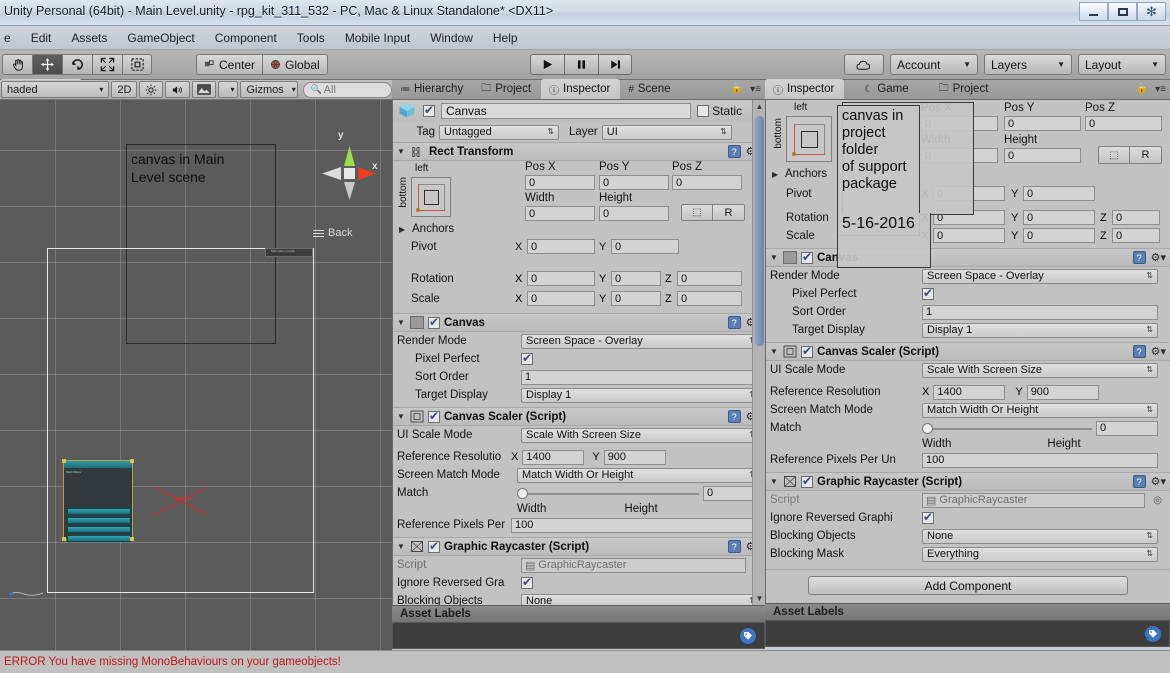 The width and height of the screenshot is (1170, 673). I want to click on graphic-raycaster-component-header: ▼ Graphic Raycaster (Script) ? ⚙▾, so click(579, 546).